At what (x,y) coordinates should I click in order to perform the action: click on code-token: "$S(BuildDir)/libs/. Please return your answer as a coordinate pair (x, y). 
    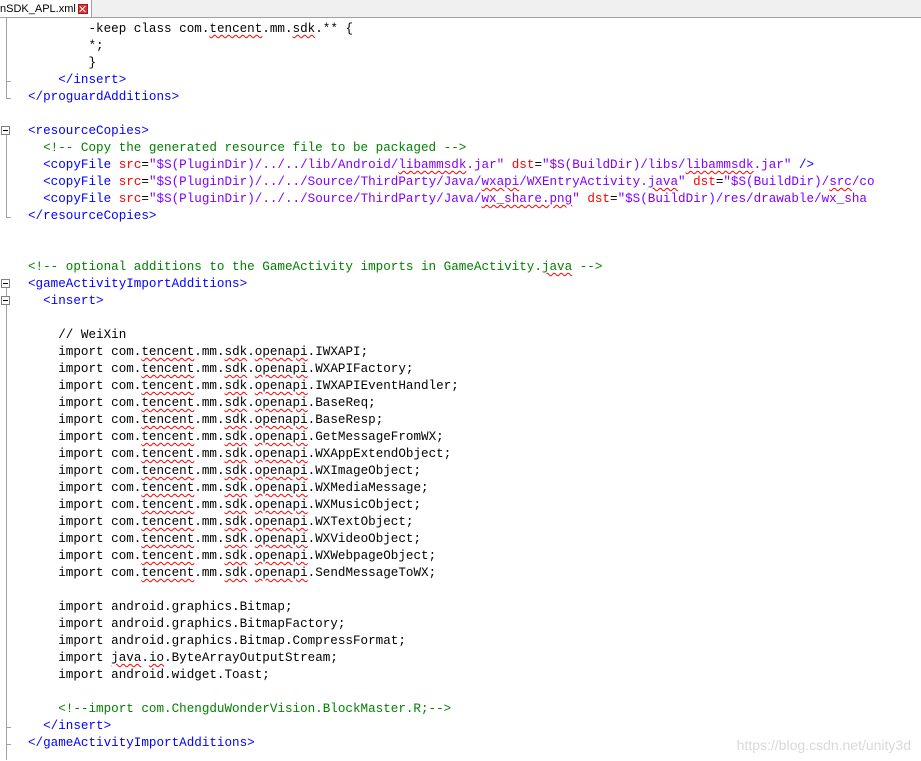
    Looking at the image, I should click on (614, 165).